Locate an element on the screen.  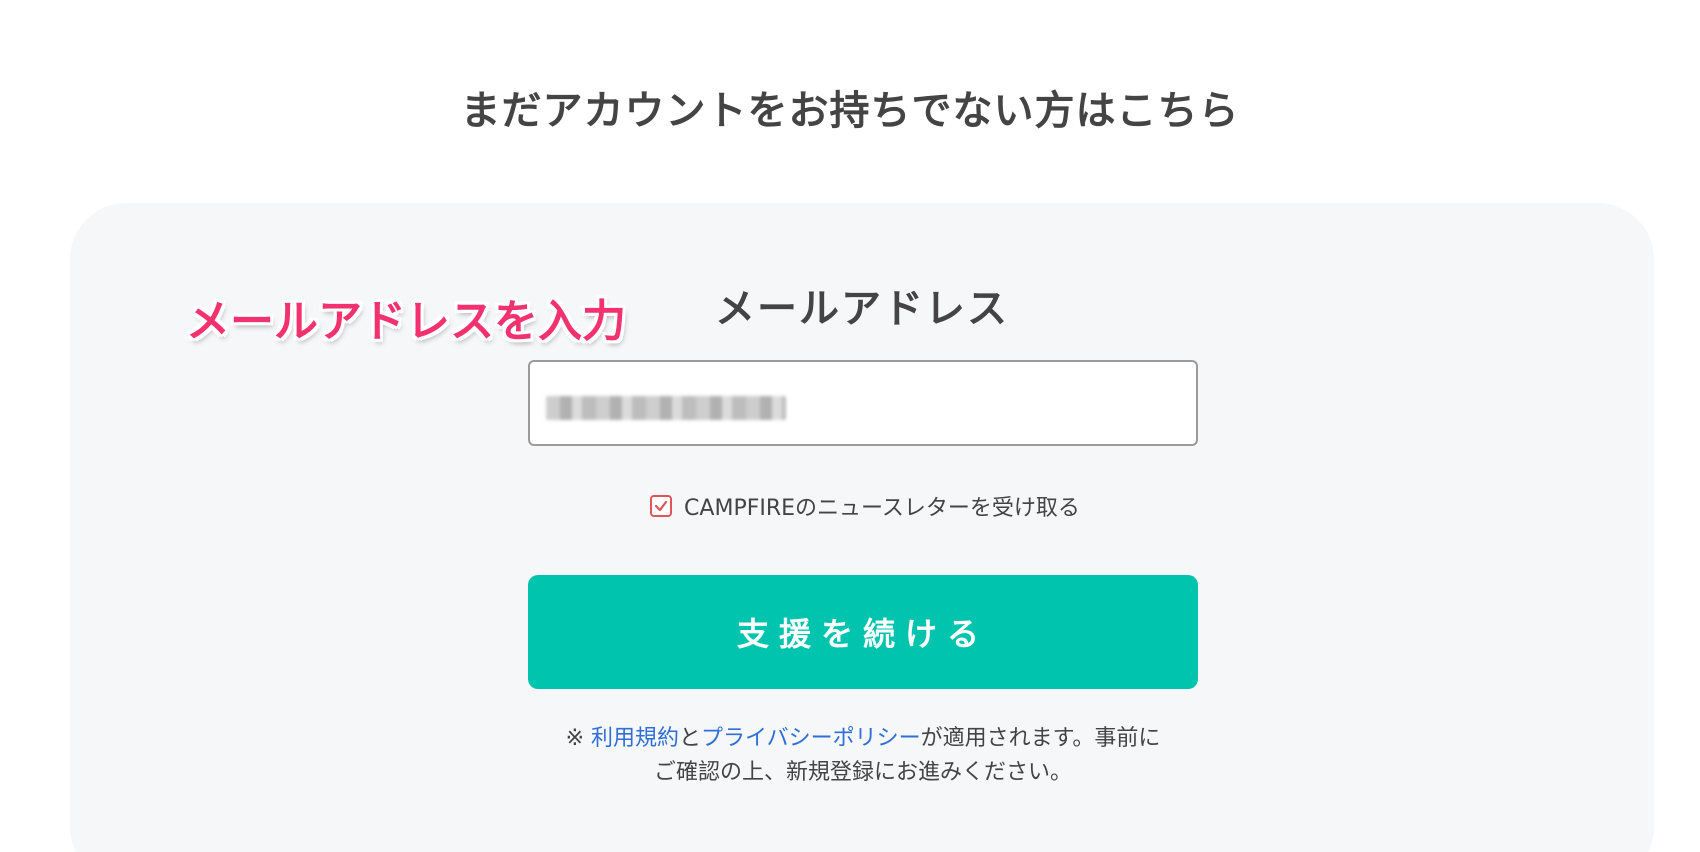
newsletter-checkbox is located at coordinates (661, 506).